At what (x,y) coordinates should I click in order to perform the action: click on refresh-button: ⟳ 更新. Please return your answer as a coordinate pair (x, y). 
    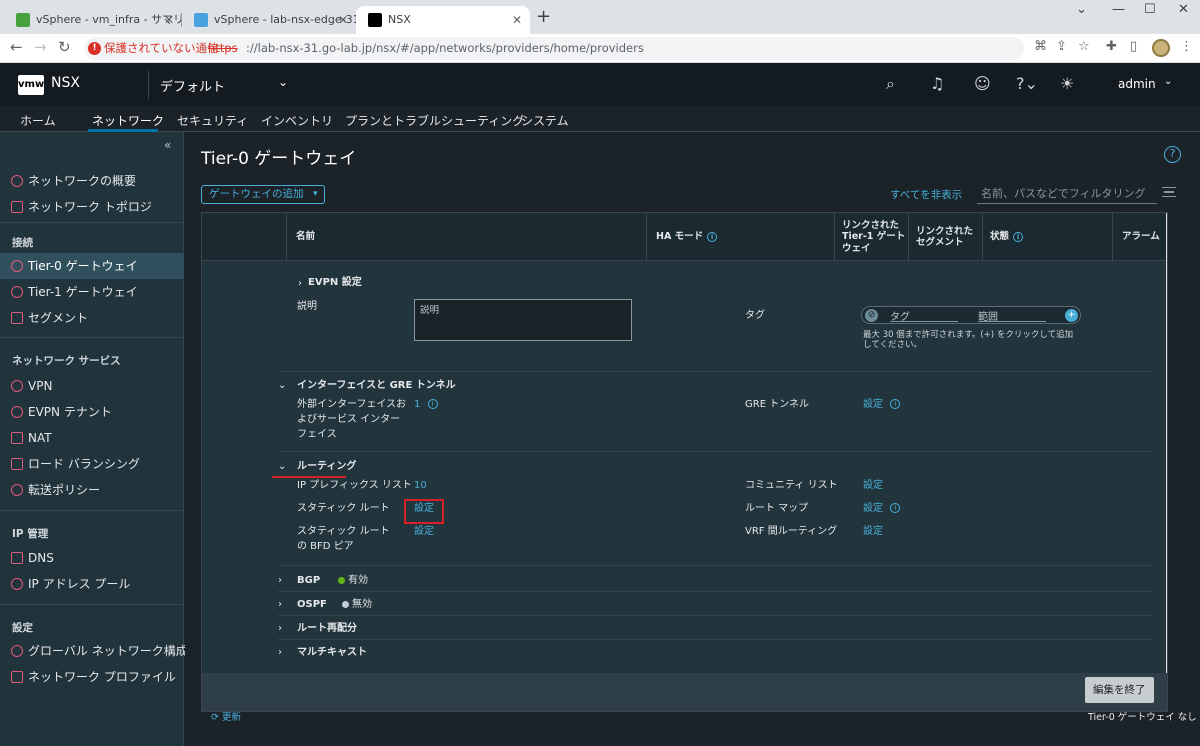
    Looking at the image, I should click on (226, 716).